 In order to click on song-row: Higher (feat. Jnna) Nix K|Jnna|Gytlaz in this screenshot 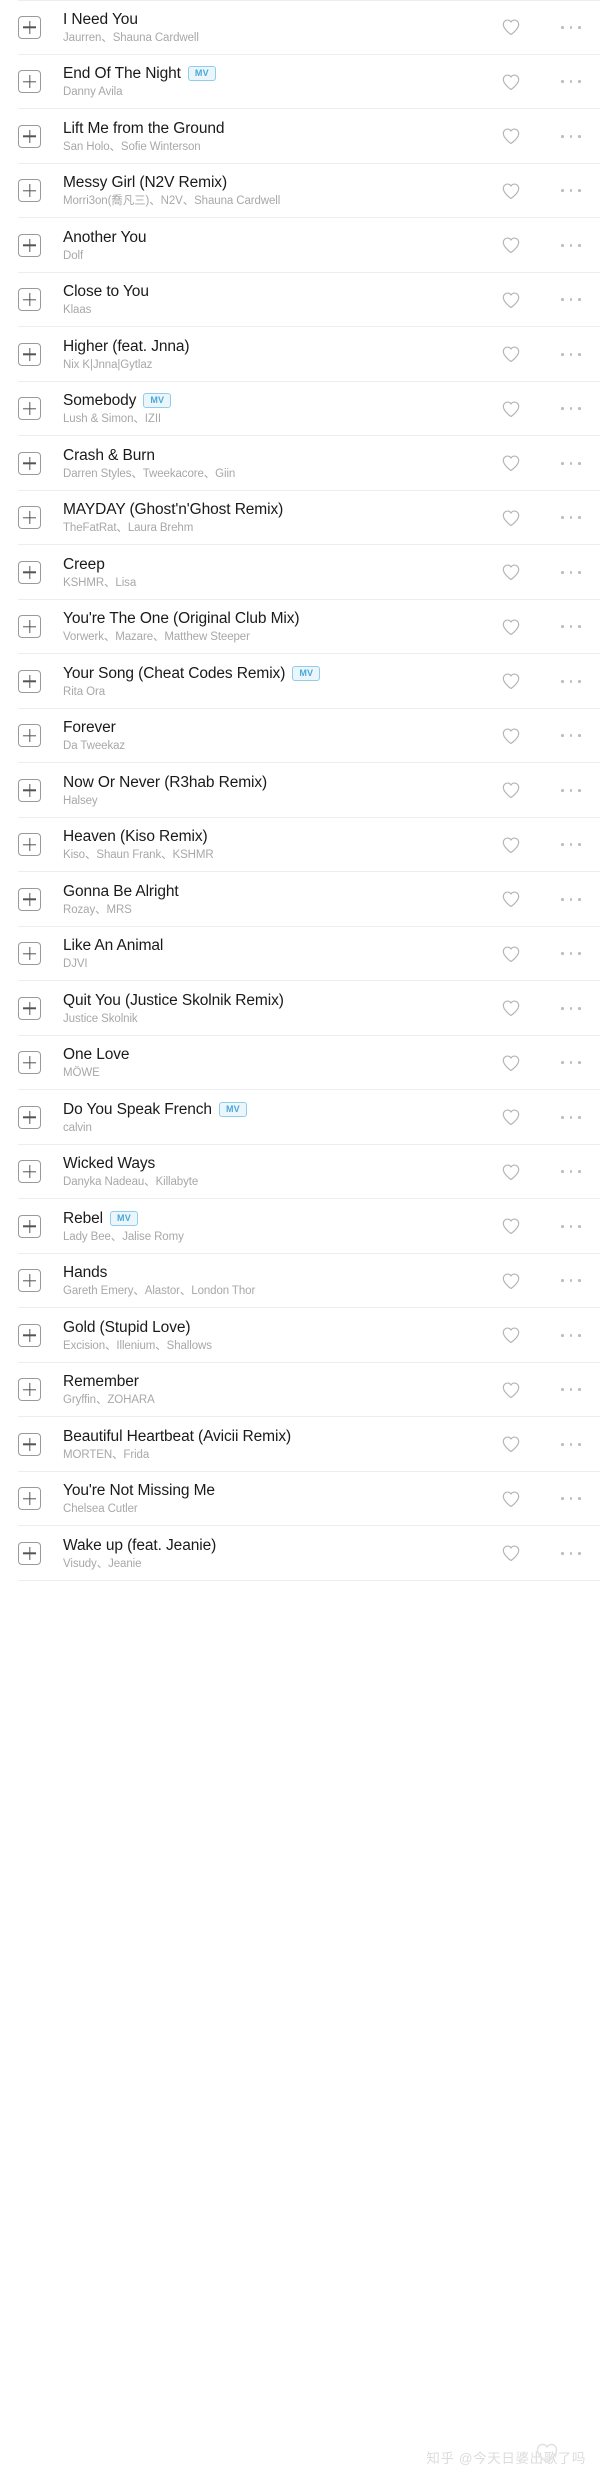, I will do `click(300, 354)`.